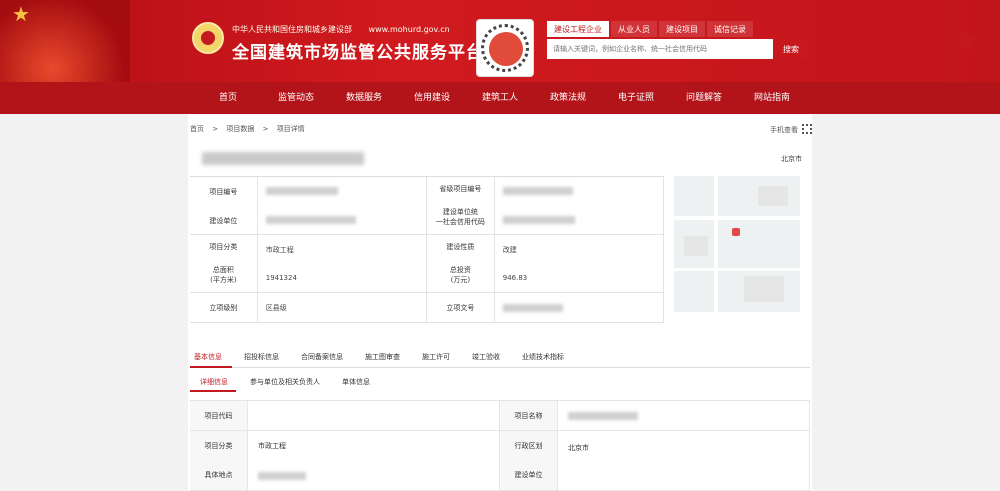 The width and height of the screenshot is (1000, 491). I want to click on tab-construction-permit: 施工许可, so click(439, 358).